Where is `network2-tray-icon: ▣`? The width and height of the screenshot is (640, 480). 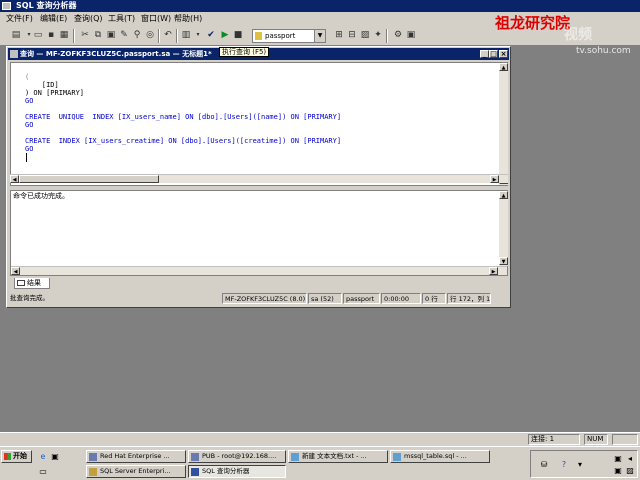
network2-tray-icon: ▣ is located at coordinates (618, 471).